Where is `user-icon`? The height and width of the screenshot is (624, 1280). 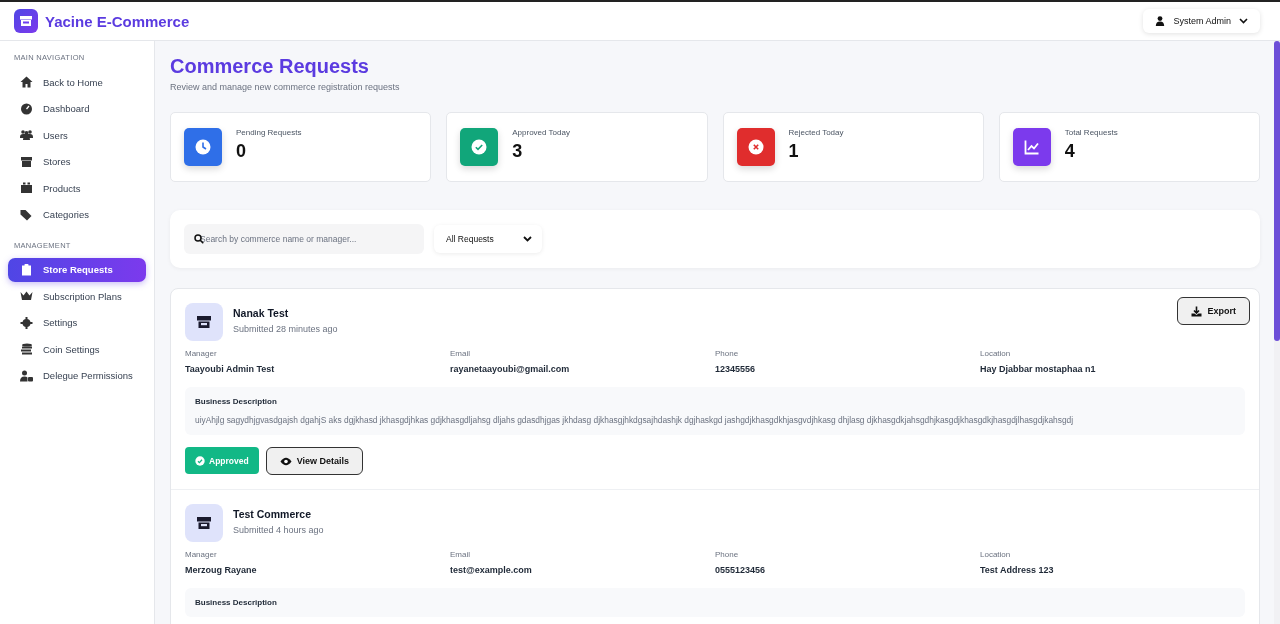 user-icon is located at coordinates (1160, 21).